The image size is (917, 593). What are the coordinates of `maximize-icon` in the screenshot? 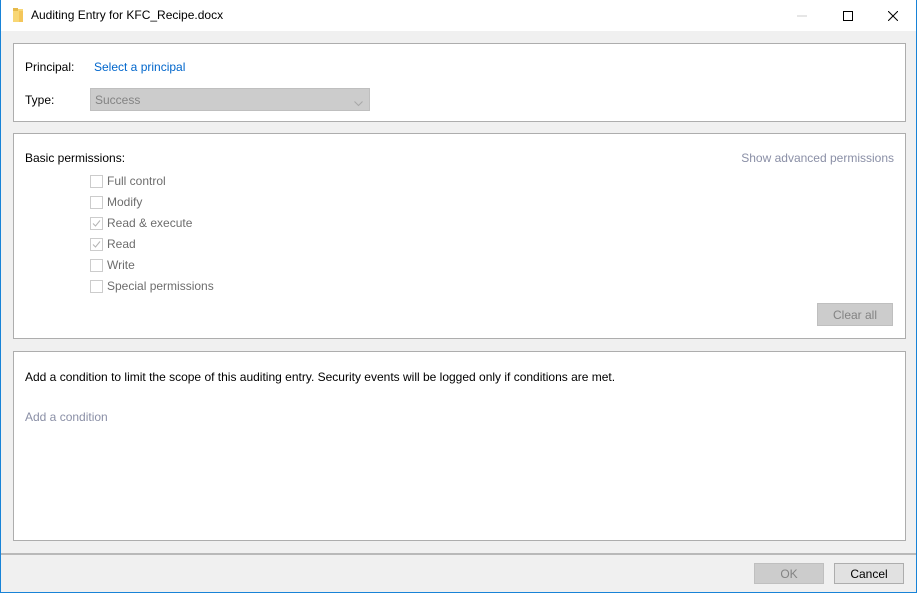 It's located at (848, 15).